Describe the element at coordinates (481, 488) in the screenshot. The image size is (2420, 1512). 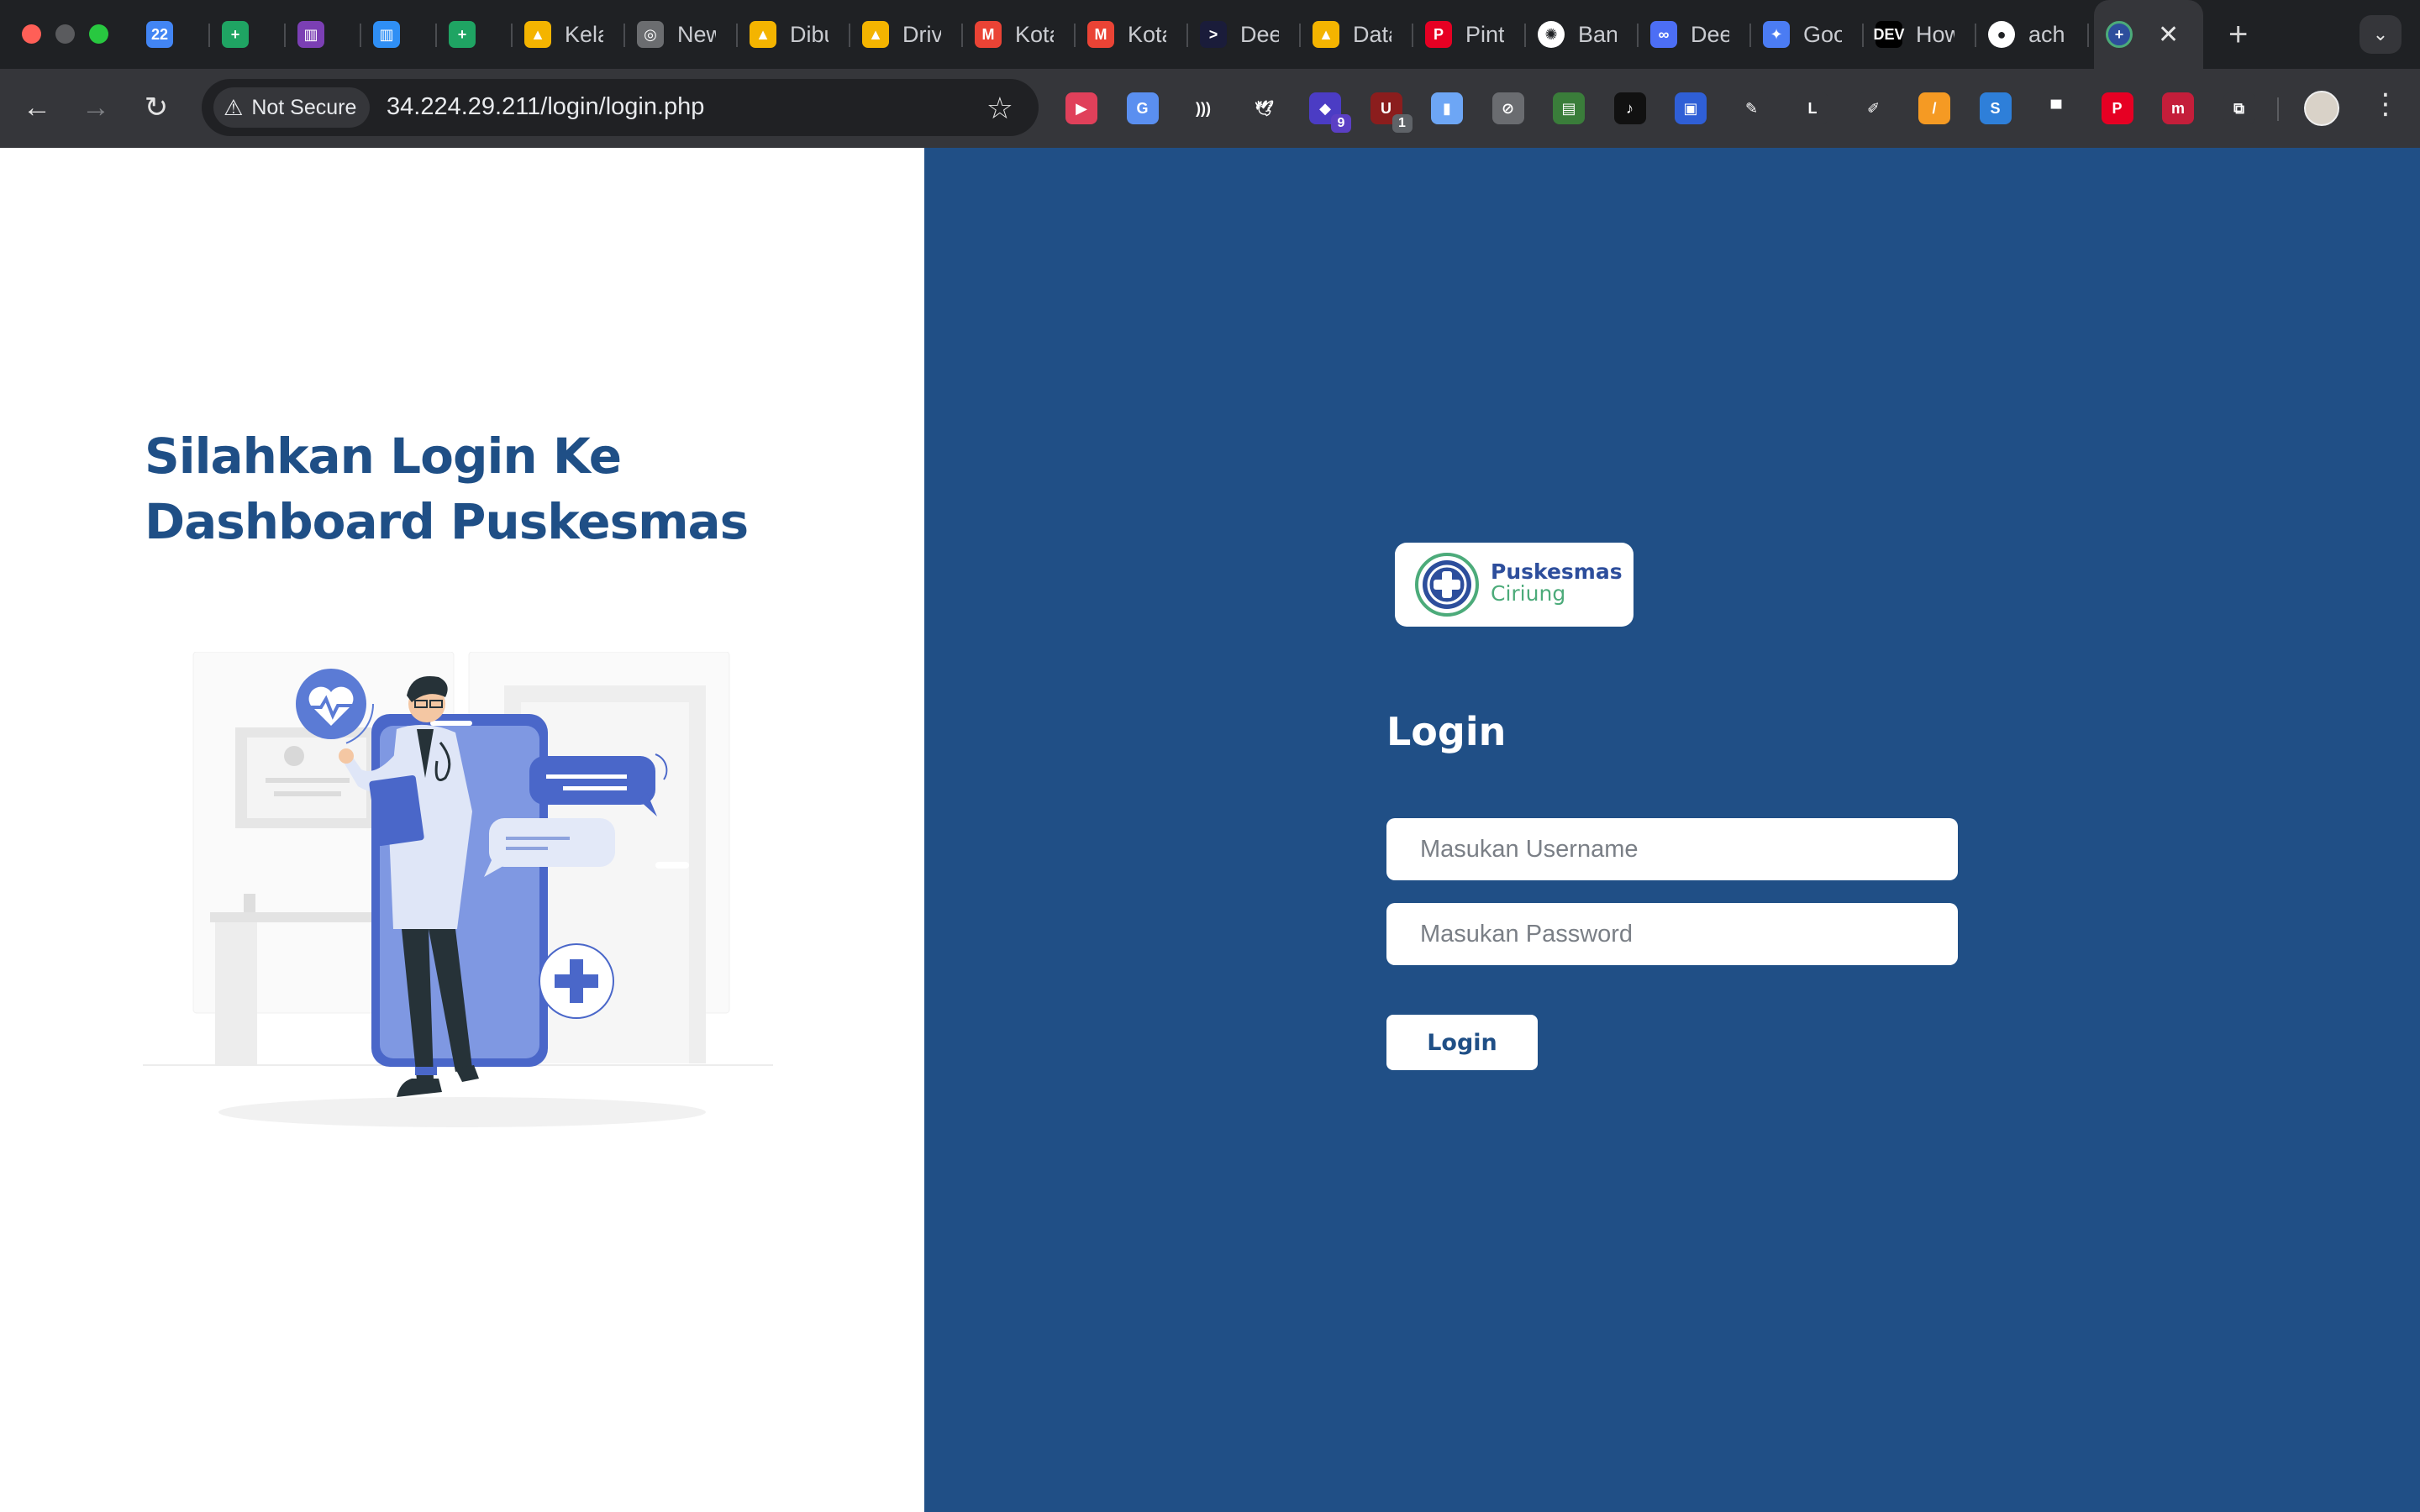
I see `page-headline: Silahkan Login Ke Dashboard Puskesmas` at that location.